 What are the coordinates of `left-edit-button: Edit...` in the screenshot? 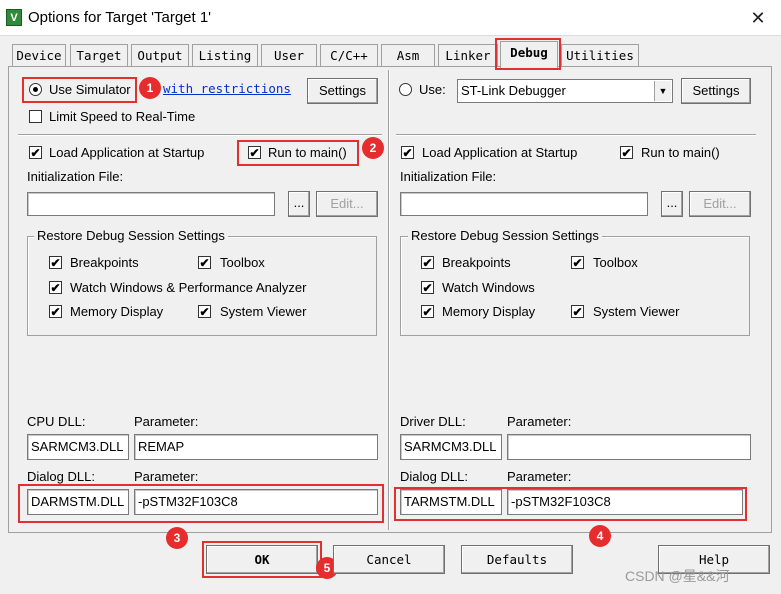 It's located at (347, 204).